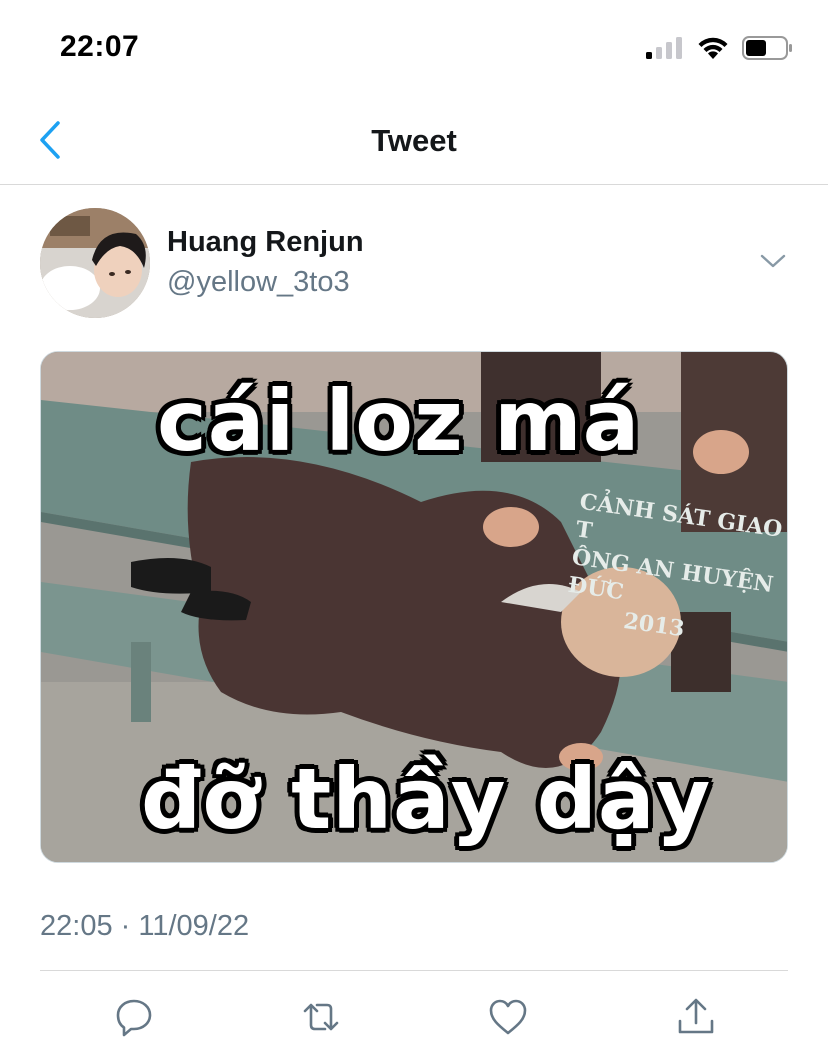 The image size is (828, 1060). What do you see at coordinates (767, 48) in the screenshot?
I see `battery-icon` at bounding box center [767, 48].